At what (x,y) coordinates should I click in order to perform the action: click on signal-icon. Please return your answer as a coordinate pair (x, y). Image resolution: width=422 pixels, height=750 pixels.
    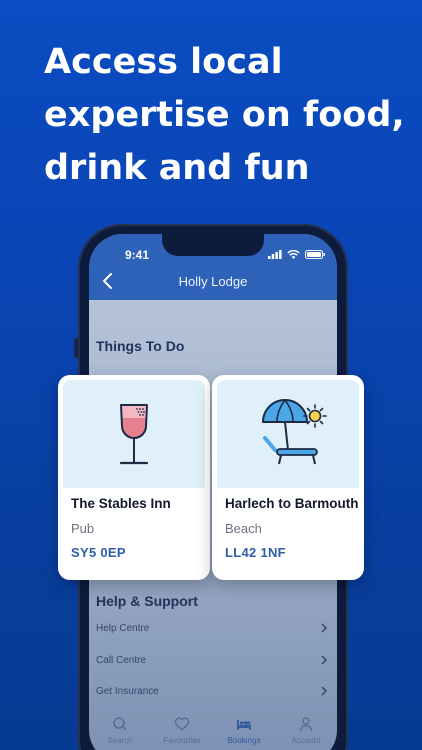
    Looking at the image, I should click on (275, 254).